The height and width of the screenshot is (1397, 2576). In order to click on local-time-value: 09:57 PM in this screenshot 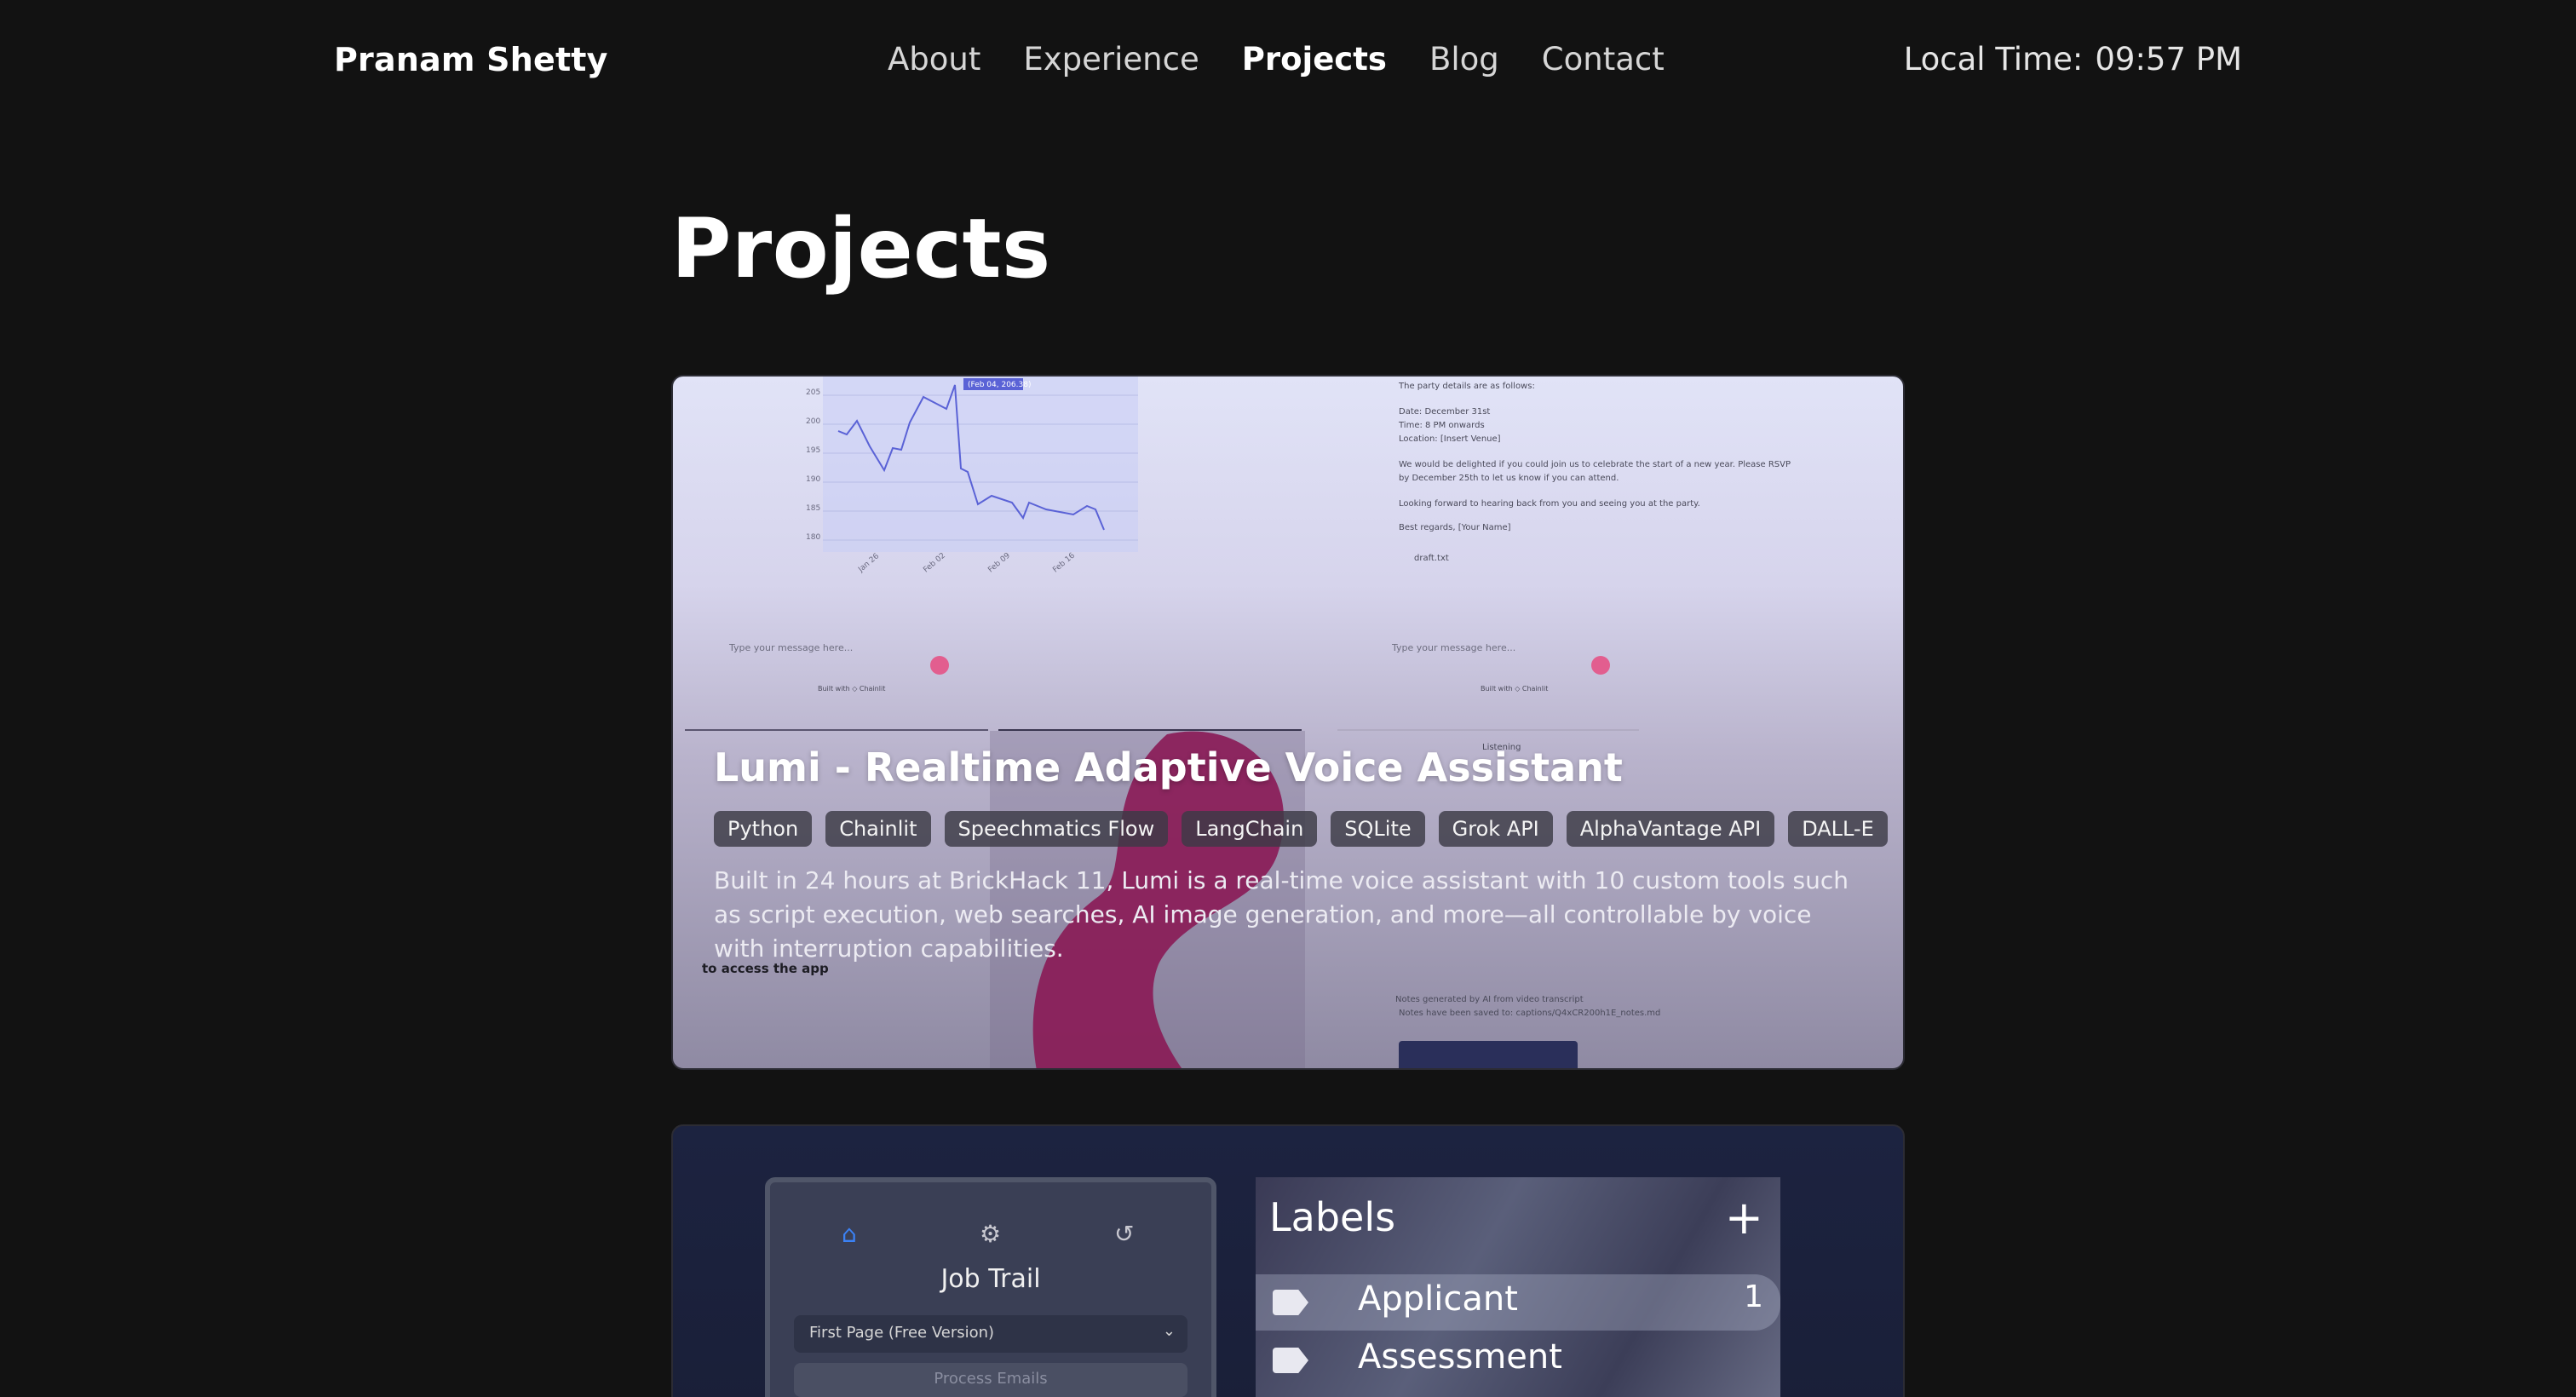, I will do `click(2169, 59)`.